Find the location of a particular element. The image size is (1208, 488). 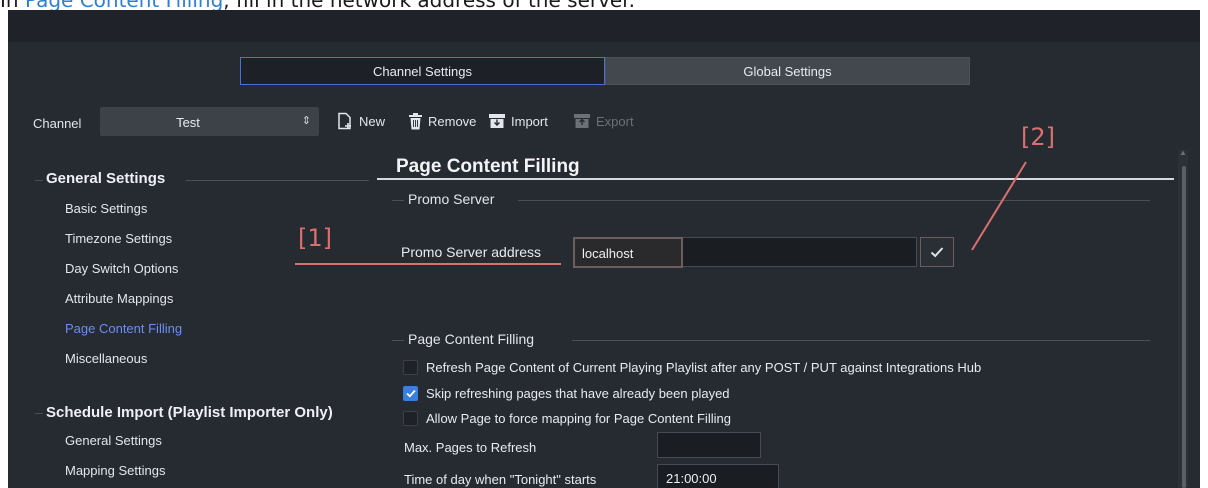

promo-server-address-label: Promo Server address is located at coordinates (471, 252).